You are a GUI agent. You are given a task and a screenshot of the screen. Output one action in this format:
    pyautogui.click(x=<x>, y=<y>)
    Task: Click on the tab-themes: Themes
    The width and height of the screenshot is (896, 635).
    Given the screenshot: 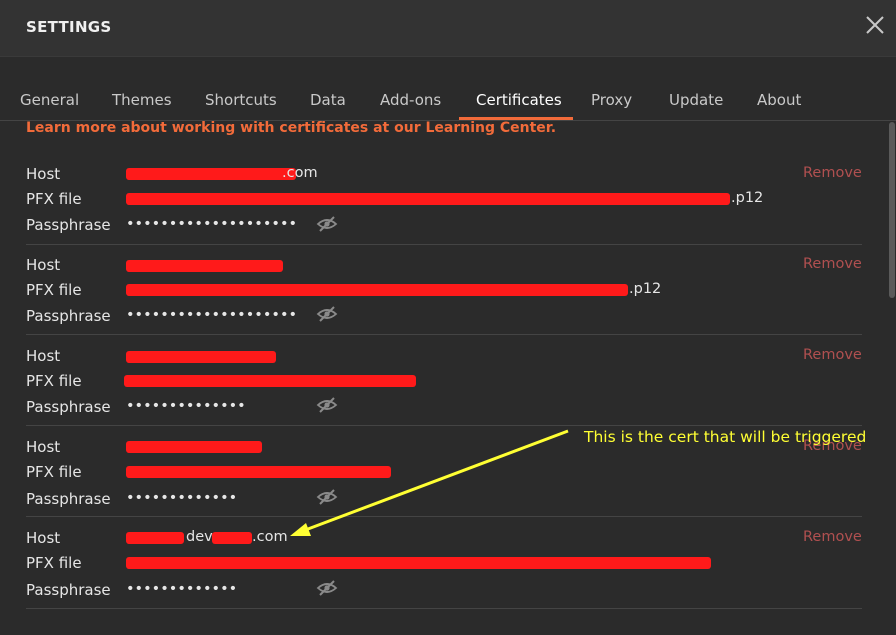 What is the action you would take?
    pyautogui.click(x=142, y=103)
    